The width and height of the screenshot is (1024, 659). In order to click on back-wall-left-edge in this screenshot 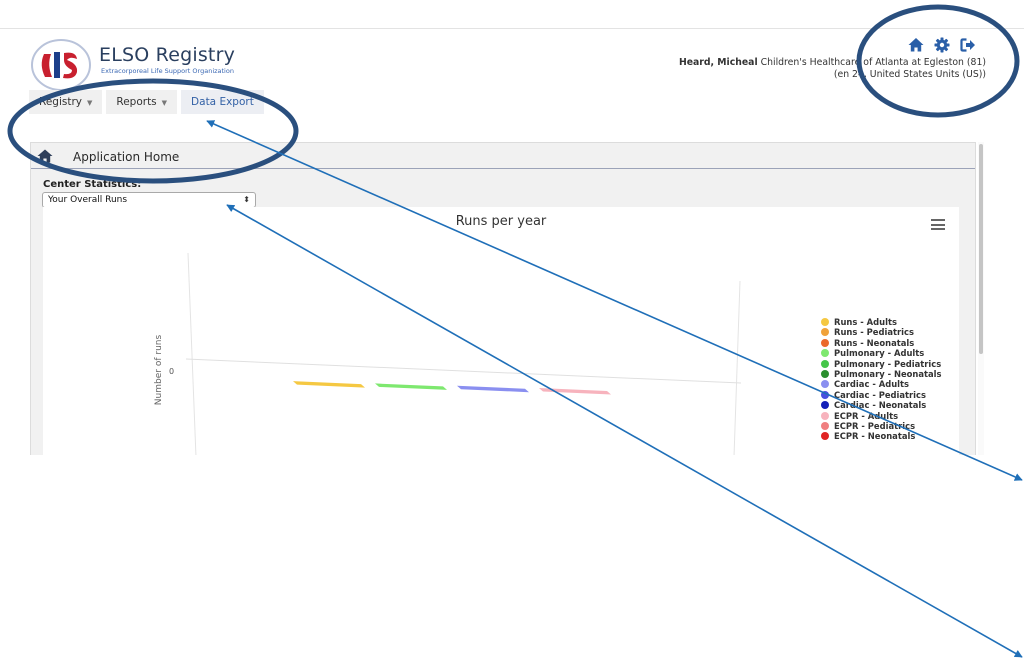, I will do `click(192, 353)`.